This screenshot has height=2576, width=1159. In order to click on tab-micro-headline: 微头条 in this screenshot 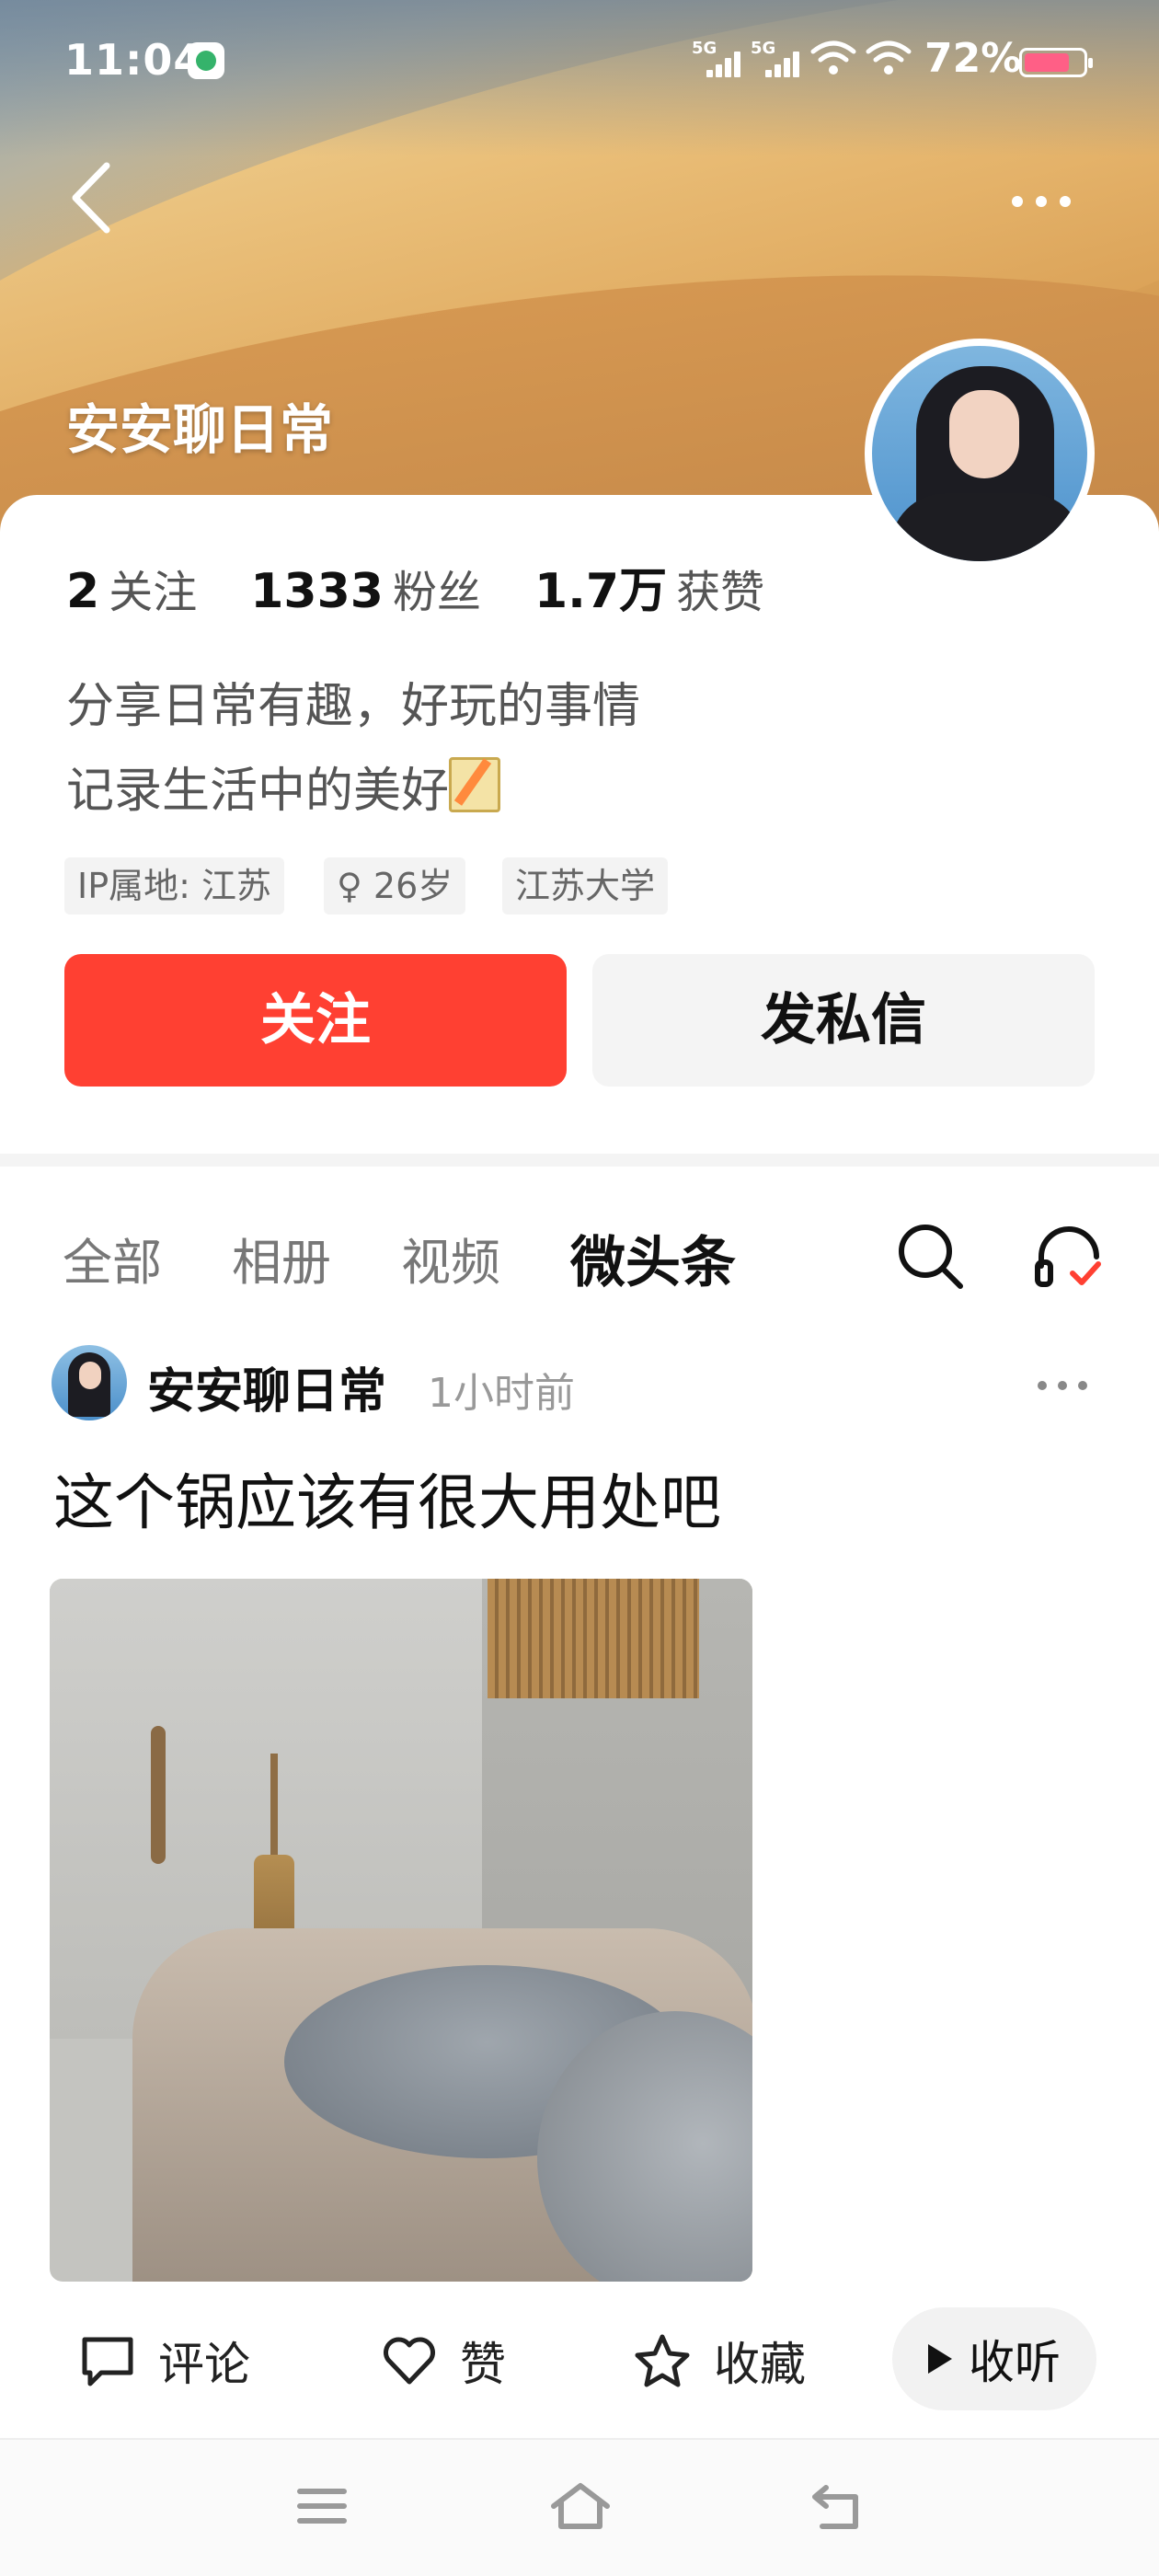, I will do `click(653, 1258)`.